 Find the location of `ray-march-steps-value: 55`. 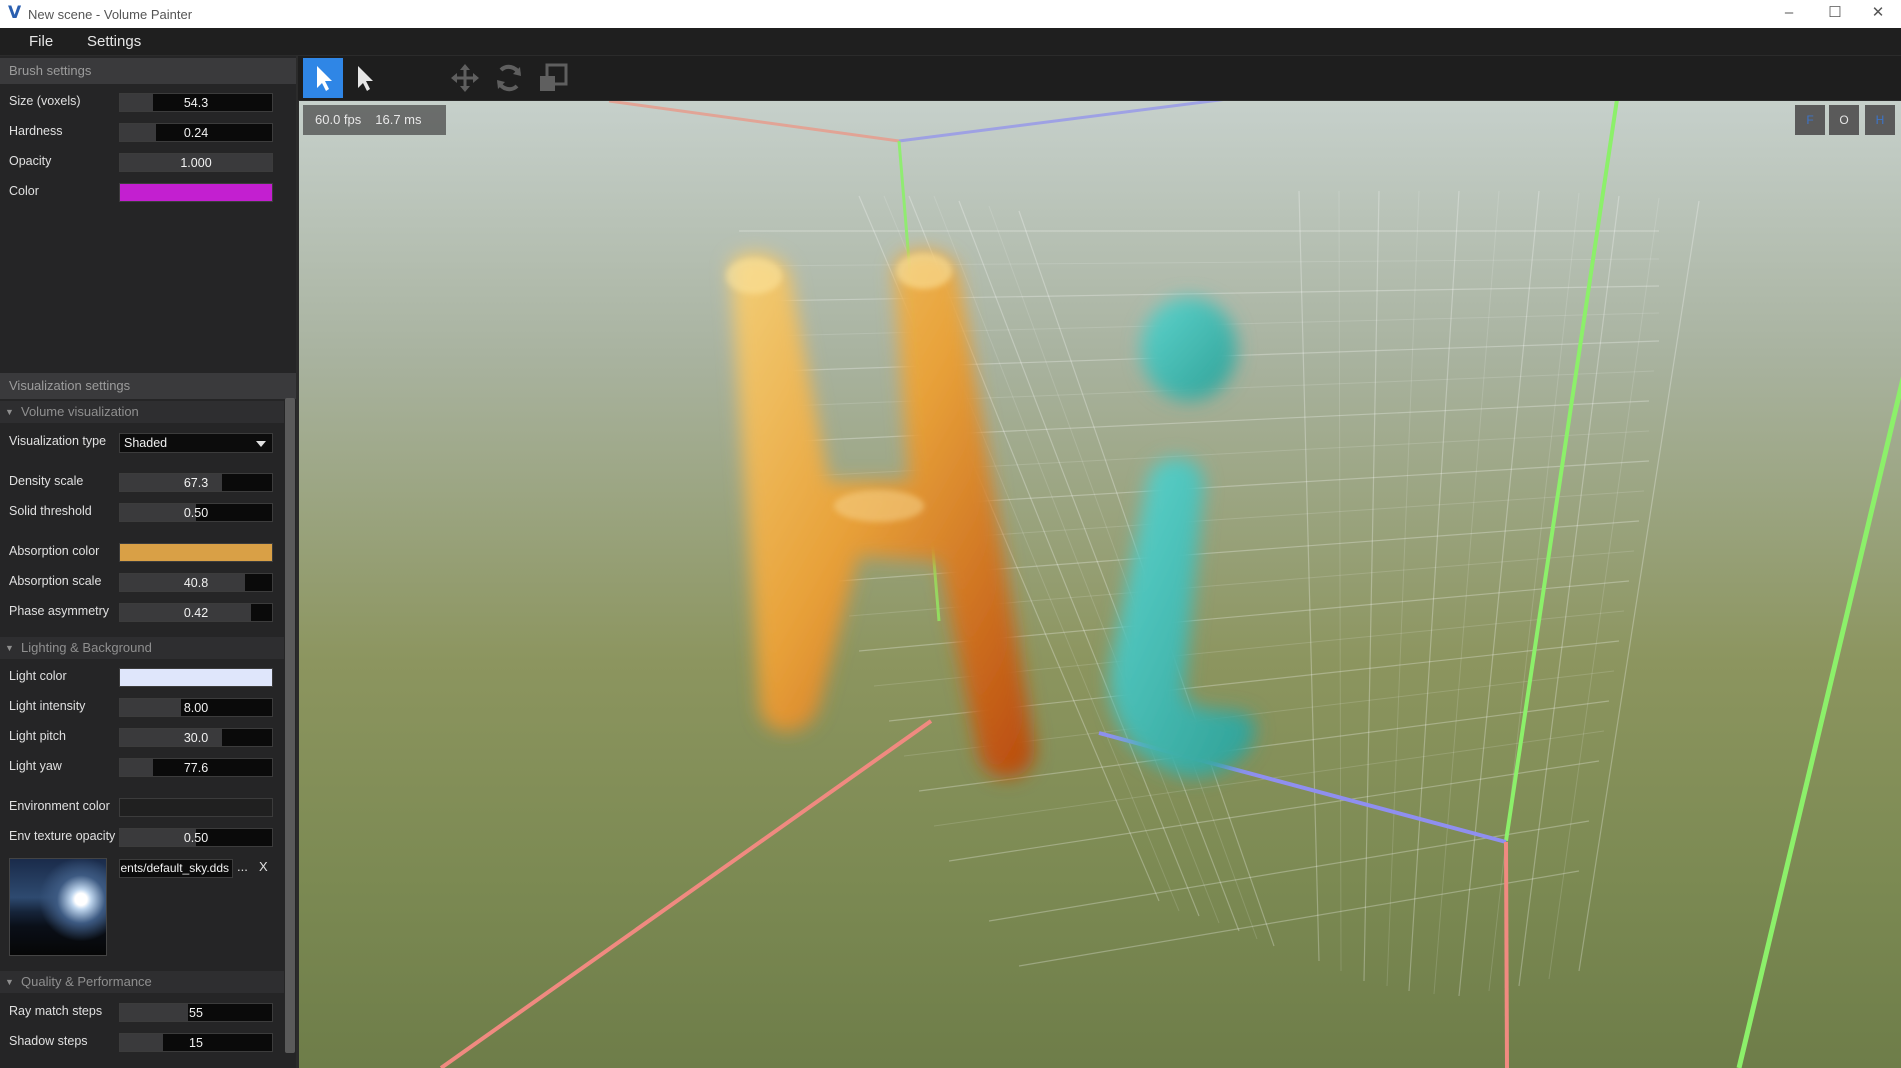

ray-march-steps-value: 55 is located at coordinates (196, 1013).